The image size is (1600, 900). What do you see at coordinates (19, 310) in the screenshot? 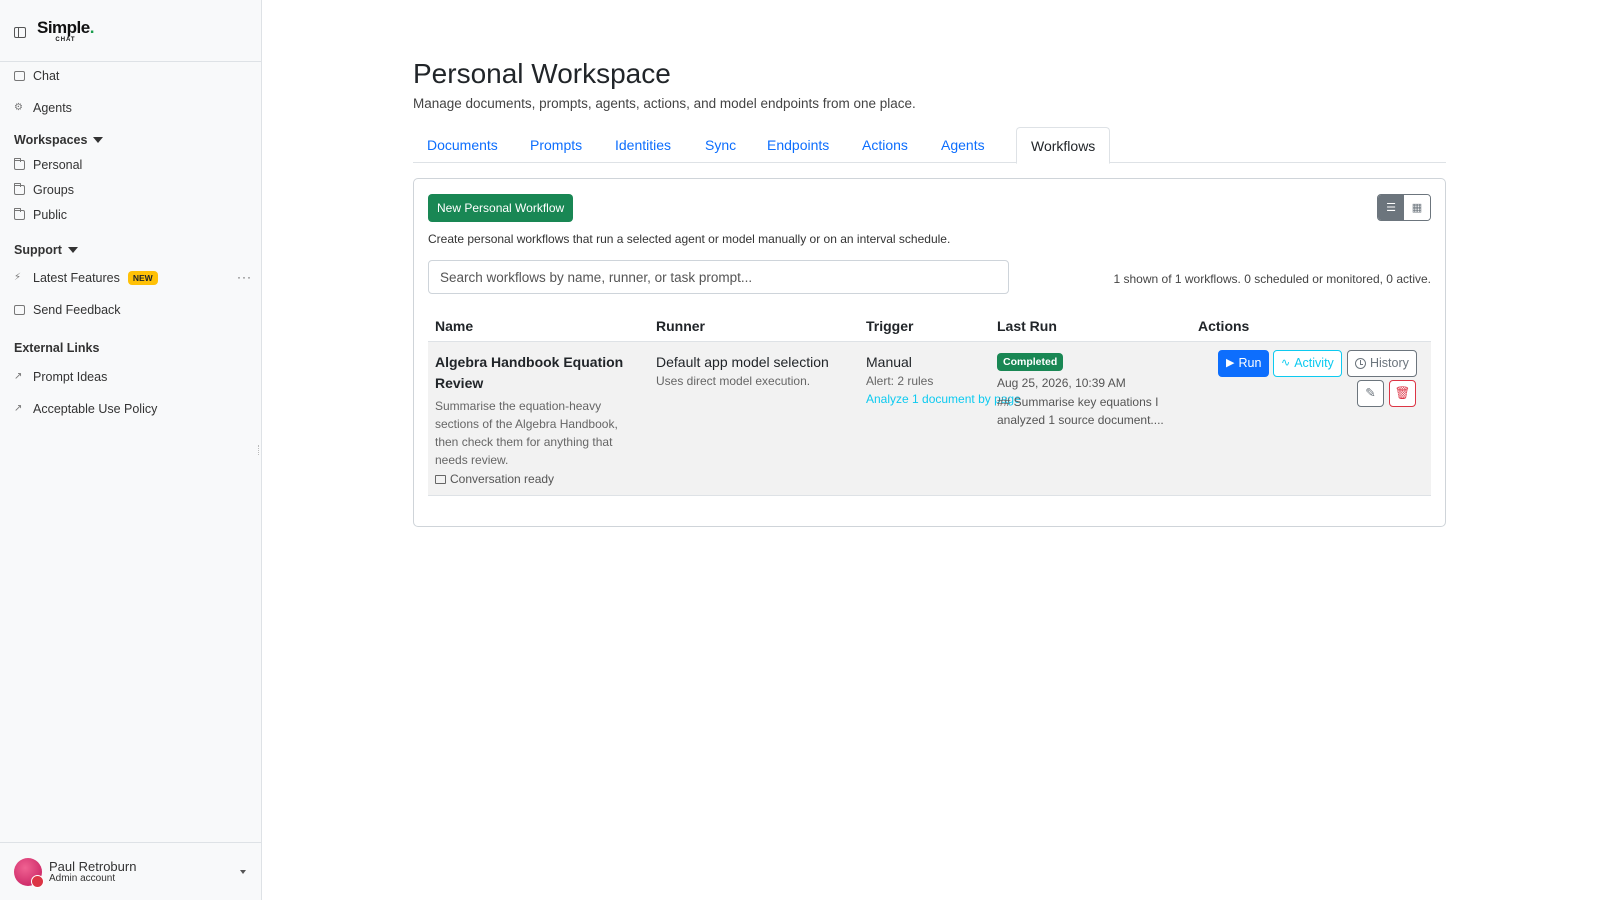
I see `feedback-icon` at bounding box center [19, 310].